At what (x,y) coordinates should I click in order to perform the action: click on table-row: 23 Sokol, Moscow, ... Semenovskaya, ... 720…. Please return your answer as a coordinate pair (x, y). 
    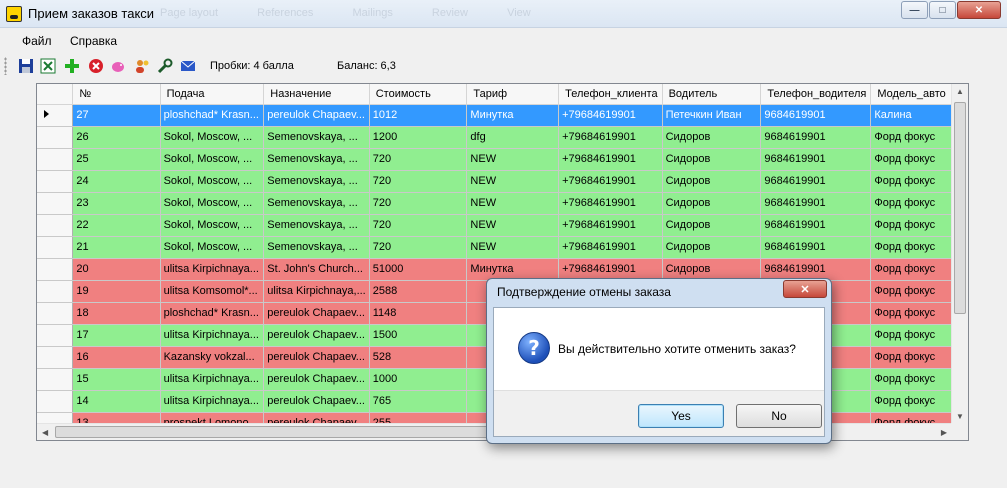
    Looking at the image, I should click on (502, 203).